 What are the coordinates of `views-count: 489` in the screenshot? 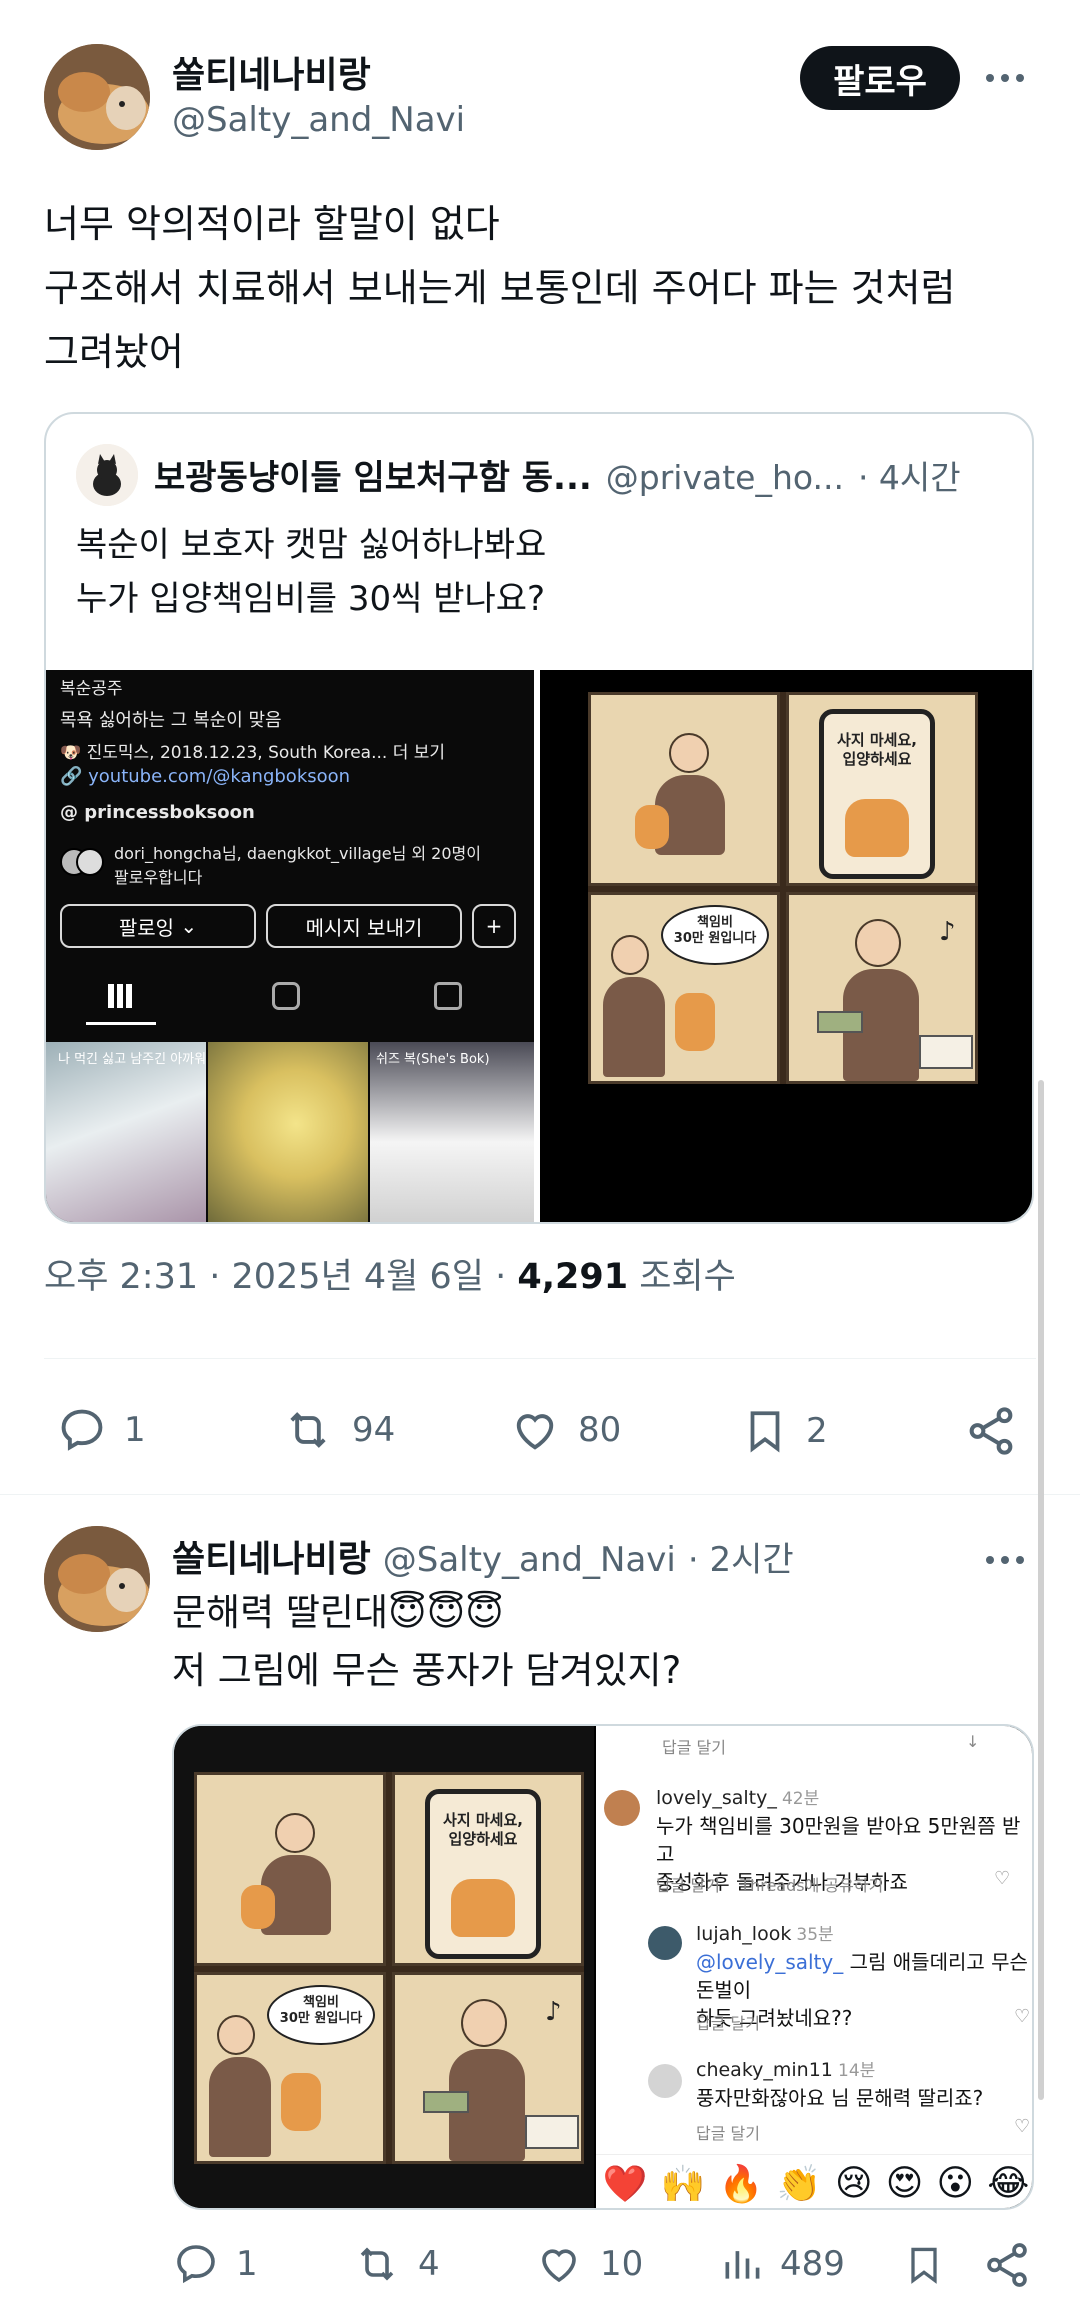 It's located at (812, 2264).